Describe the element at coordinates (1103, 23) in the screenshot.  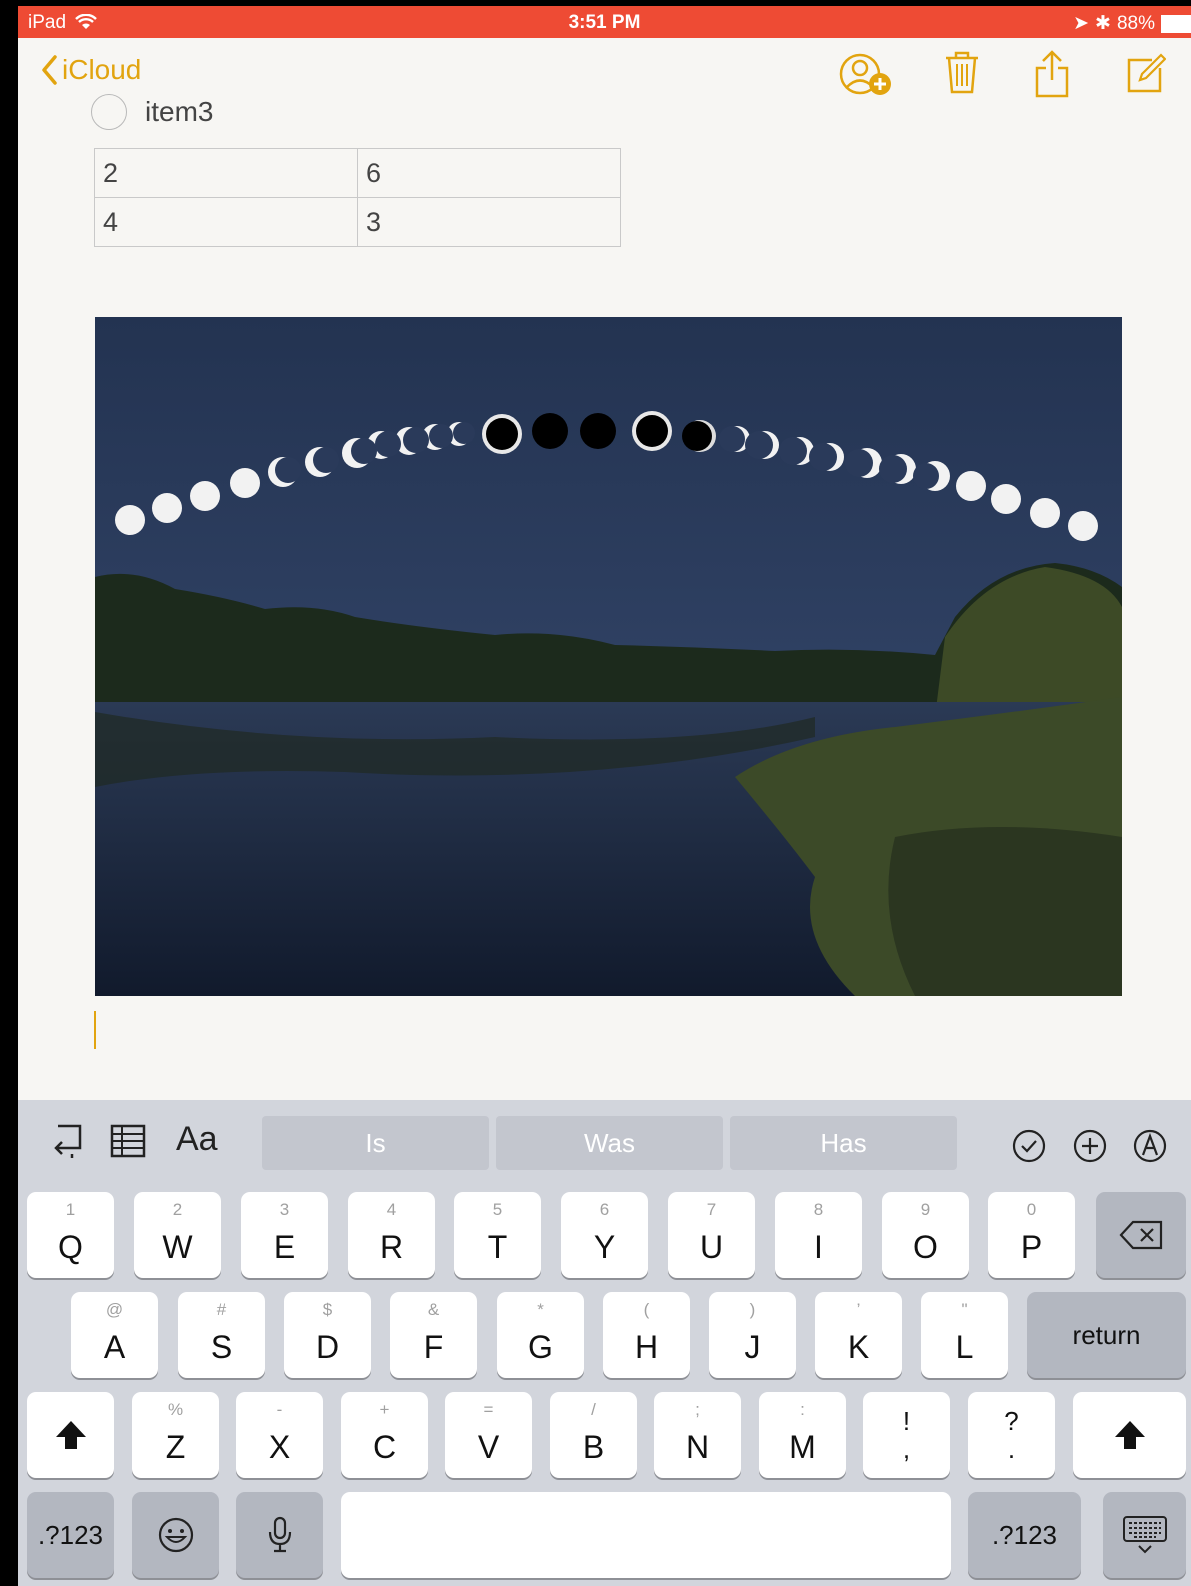
I see `bluetooth-icon: ✱` at that location.